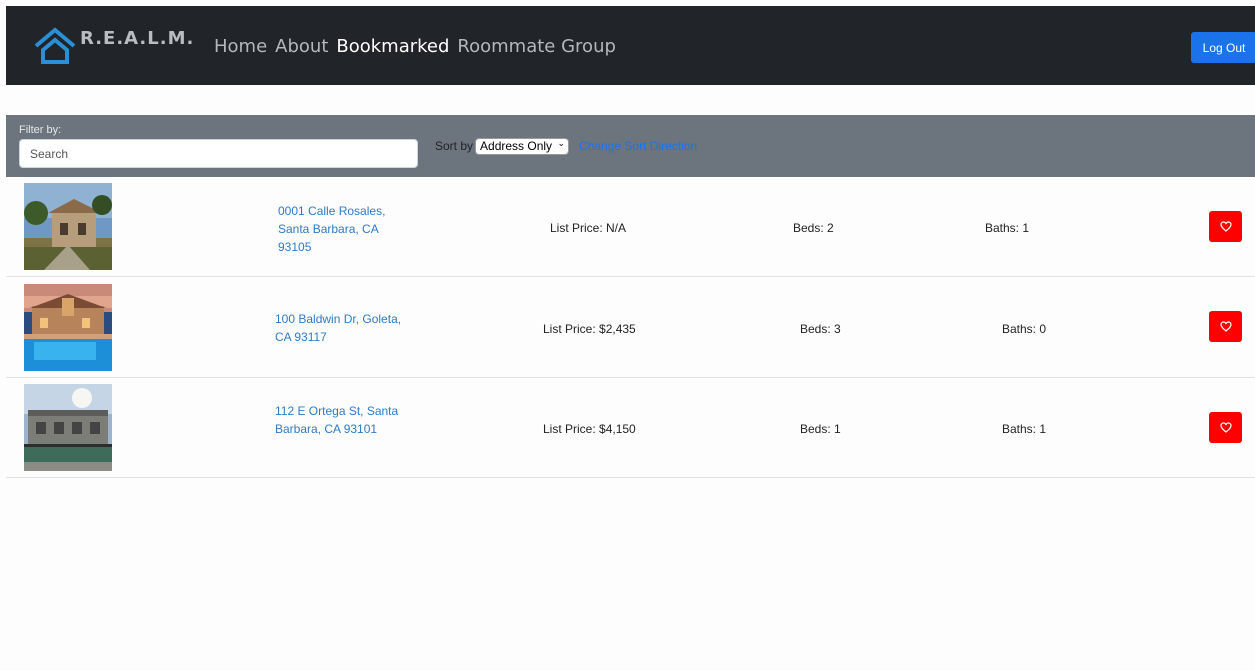  I want to click on listing-address-link: 100 Baldwin Dr, Goleta, CA 93117, so click(340, 328).